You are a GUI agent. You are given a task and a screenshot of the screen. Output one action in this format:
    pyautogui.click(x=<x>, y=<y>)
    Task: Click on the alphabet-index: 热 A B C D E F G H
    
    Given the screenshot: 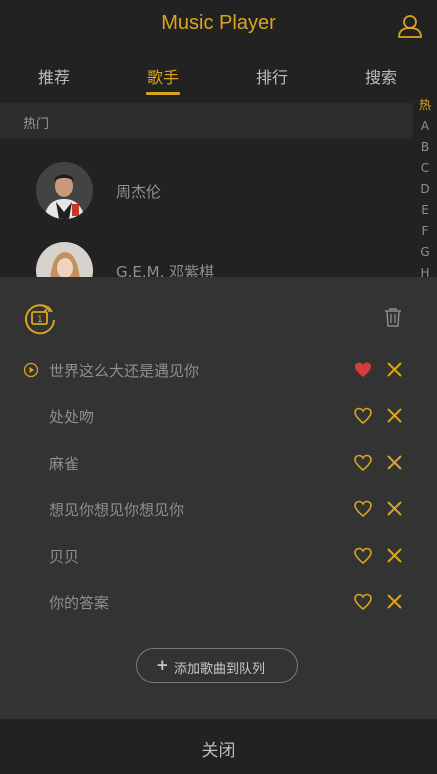 What is the action you would take?
    pyautogui.click(x=425, y=189)
    